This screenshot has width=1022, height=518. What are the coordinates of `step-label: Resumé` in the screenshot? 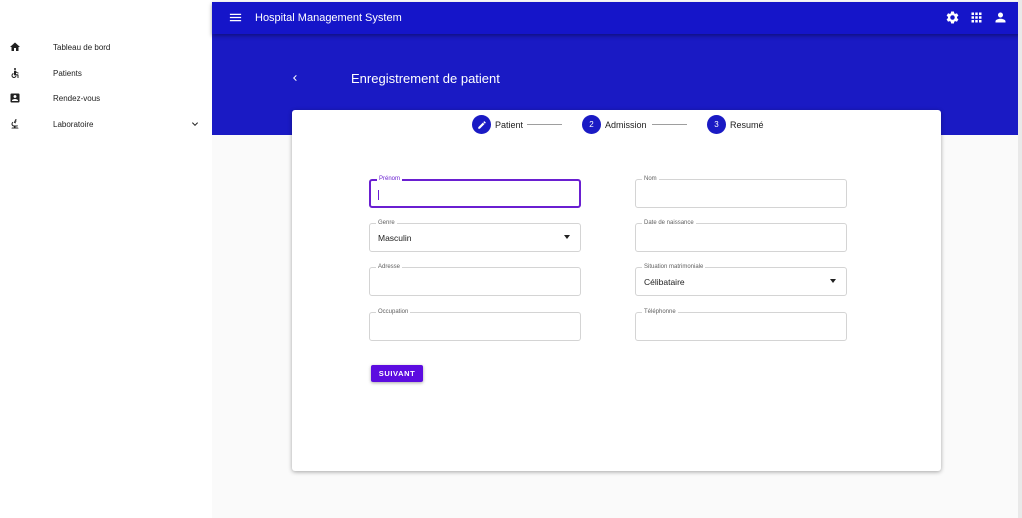 It's located at (747, 124).